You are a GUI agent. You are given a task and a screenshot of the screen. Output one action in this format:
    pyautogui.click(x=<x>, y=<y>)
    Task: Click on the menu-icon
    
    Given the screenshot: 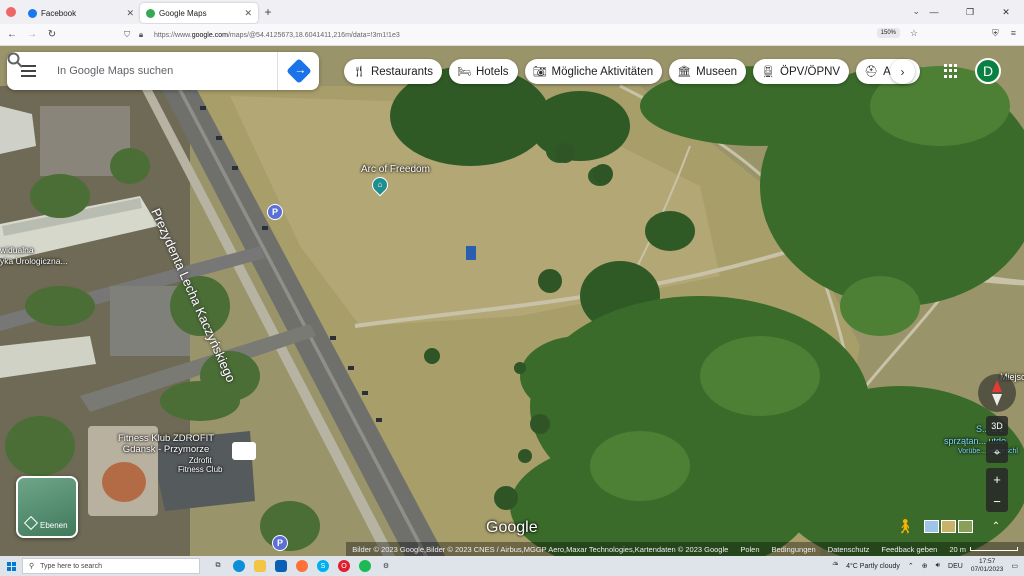 What is the action you would take?
    pyautogui.click(x=28, y=71)
    